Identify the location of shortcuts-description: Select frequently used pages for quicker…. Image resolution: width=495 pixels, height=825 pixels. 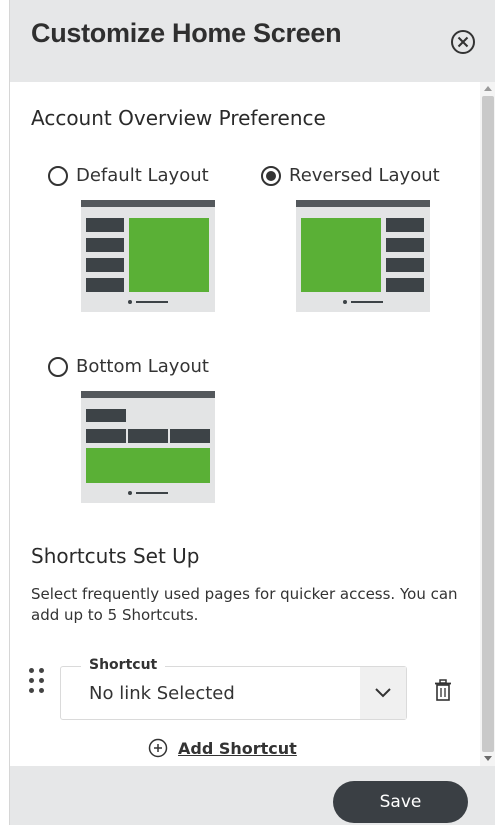
(244, 604).